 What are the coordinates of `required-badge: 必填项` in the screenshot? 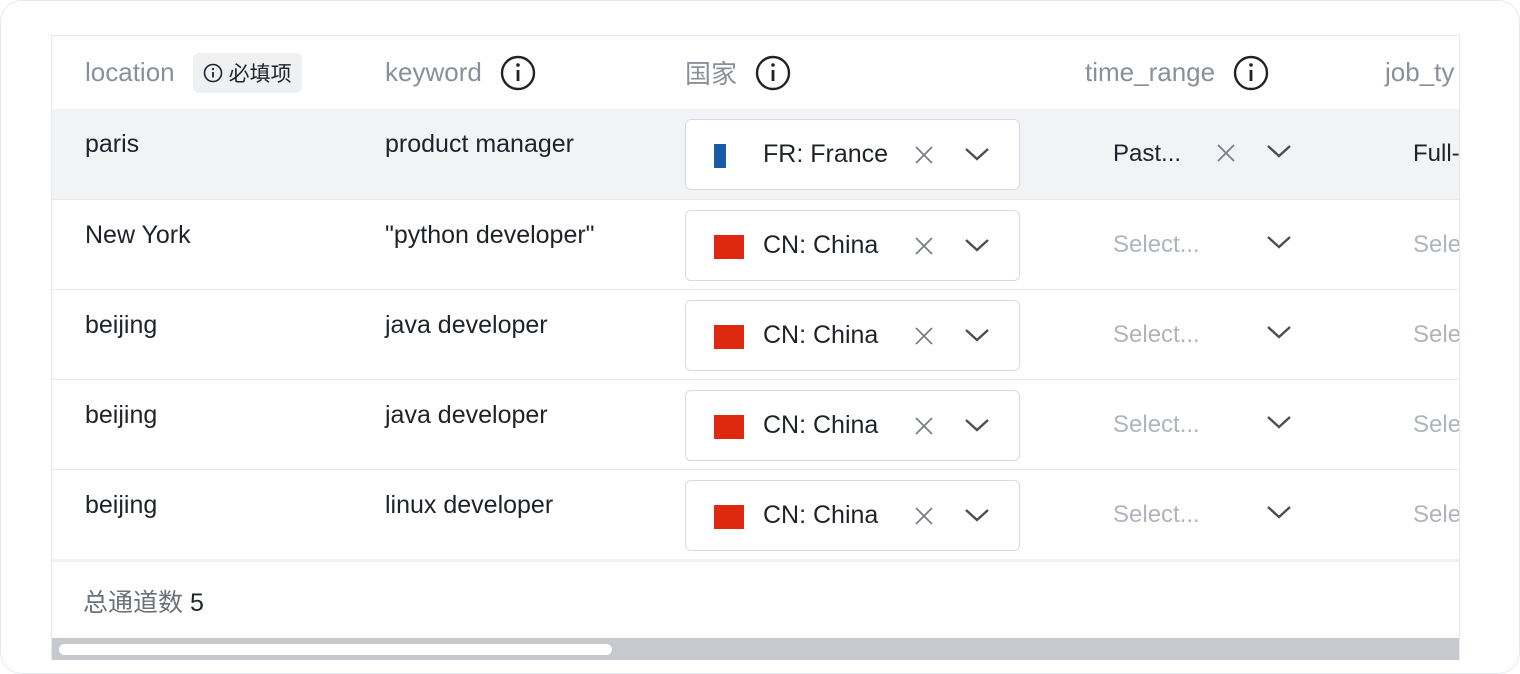 It's located at (247, 72).